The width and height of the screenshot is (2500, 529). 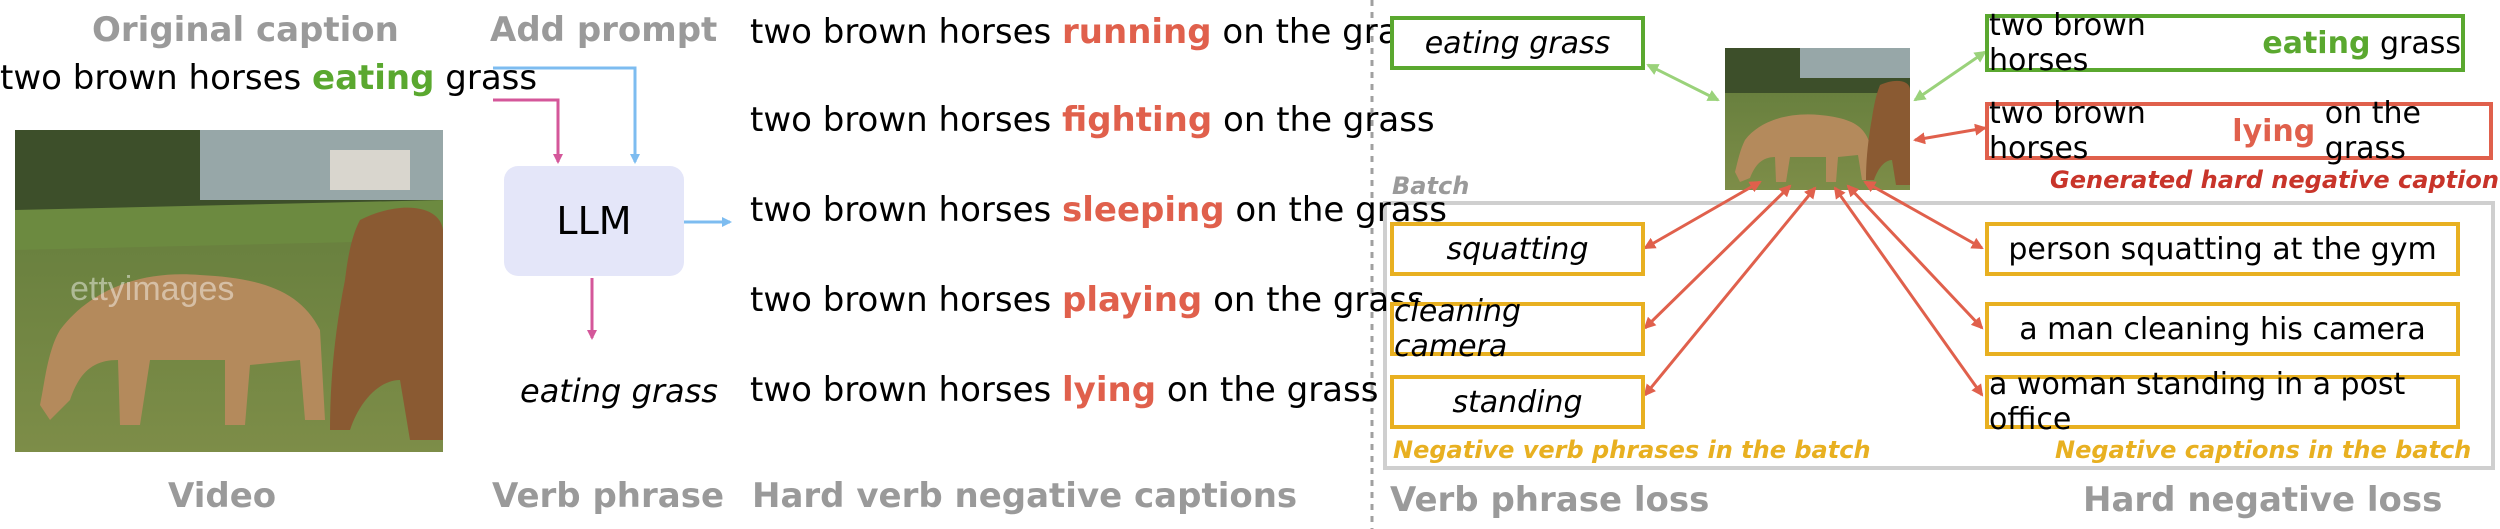 I want to click on hard-negative-caption-box: two brown horses lying on the grass, so click(x=2239, y=131).